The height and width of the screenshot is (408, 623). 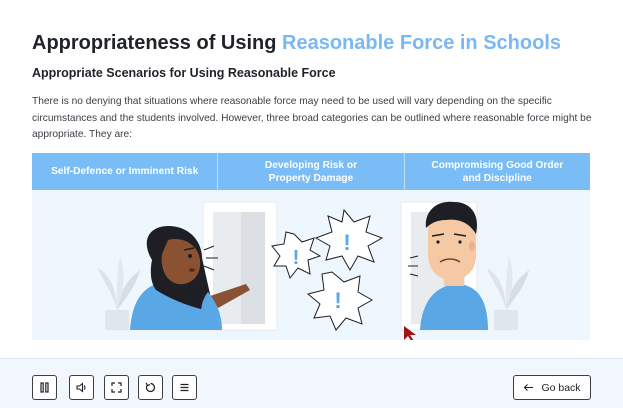 What do you see at coordinates (508, 293) in the screenshot?
I see `plant-right-icon` at bounding box center [508, 293].